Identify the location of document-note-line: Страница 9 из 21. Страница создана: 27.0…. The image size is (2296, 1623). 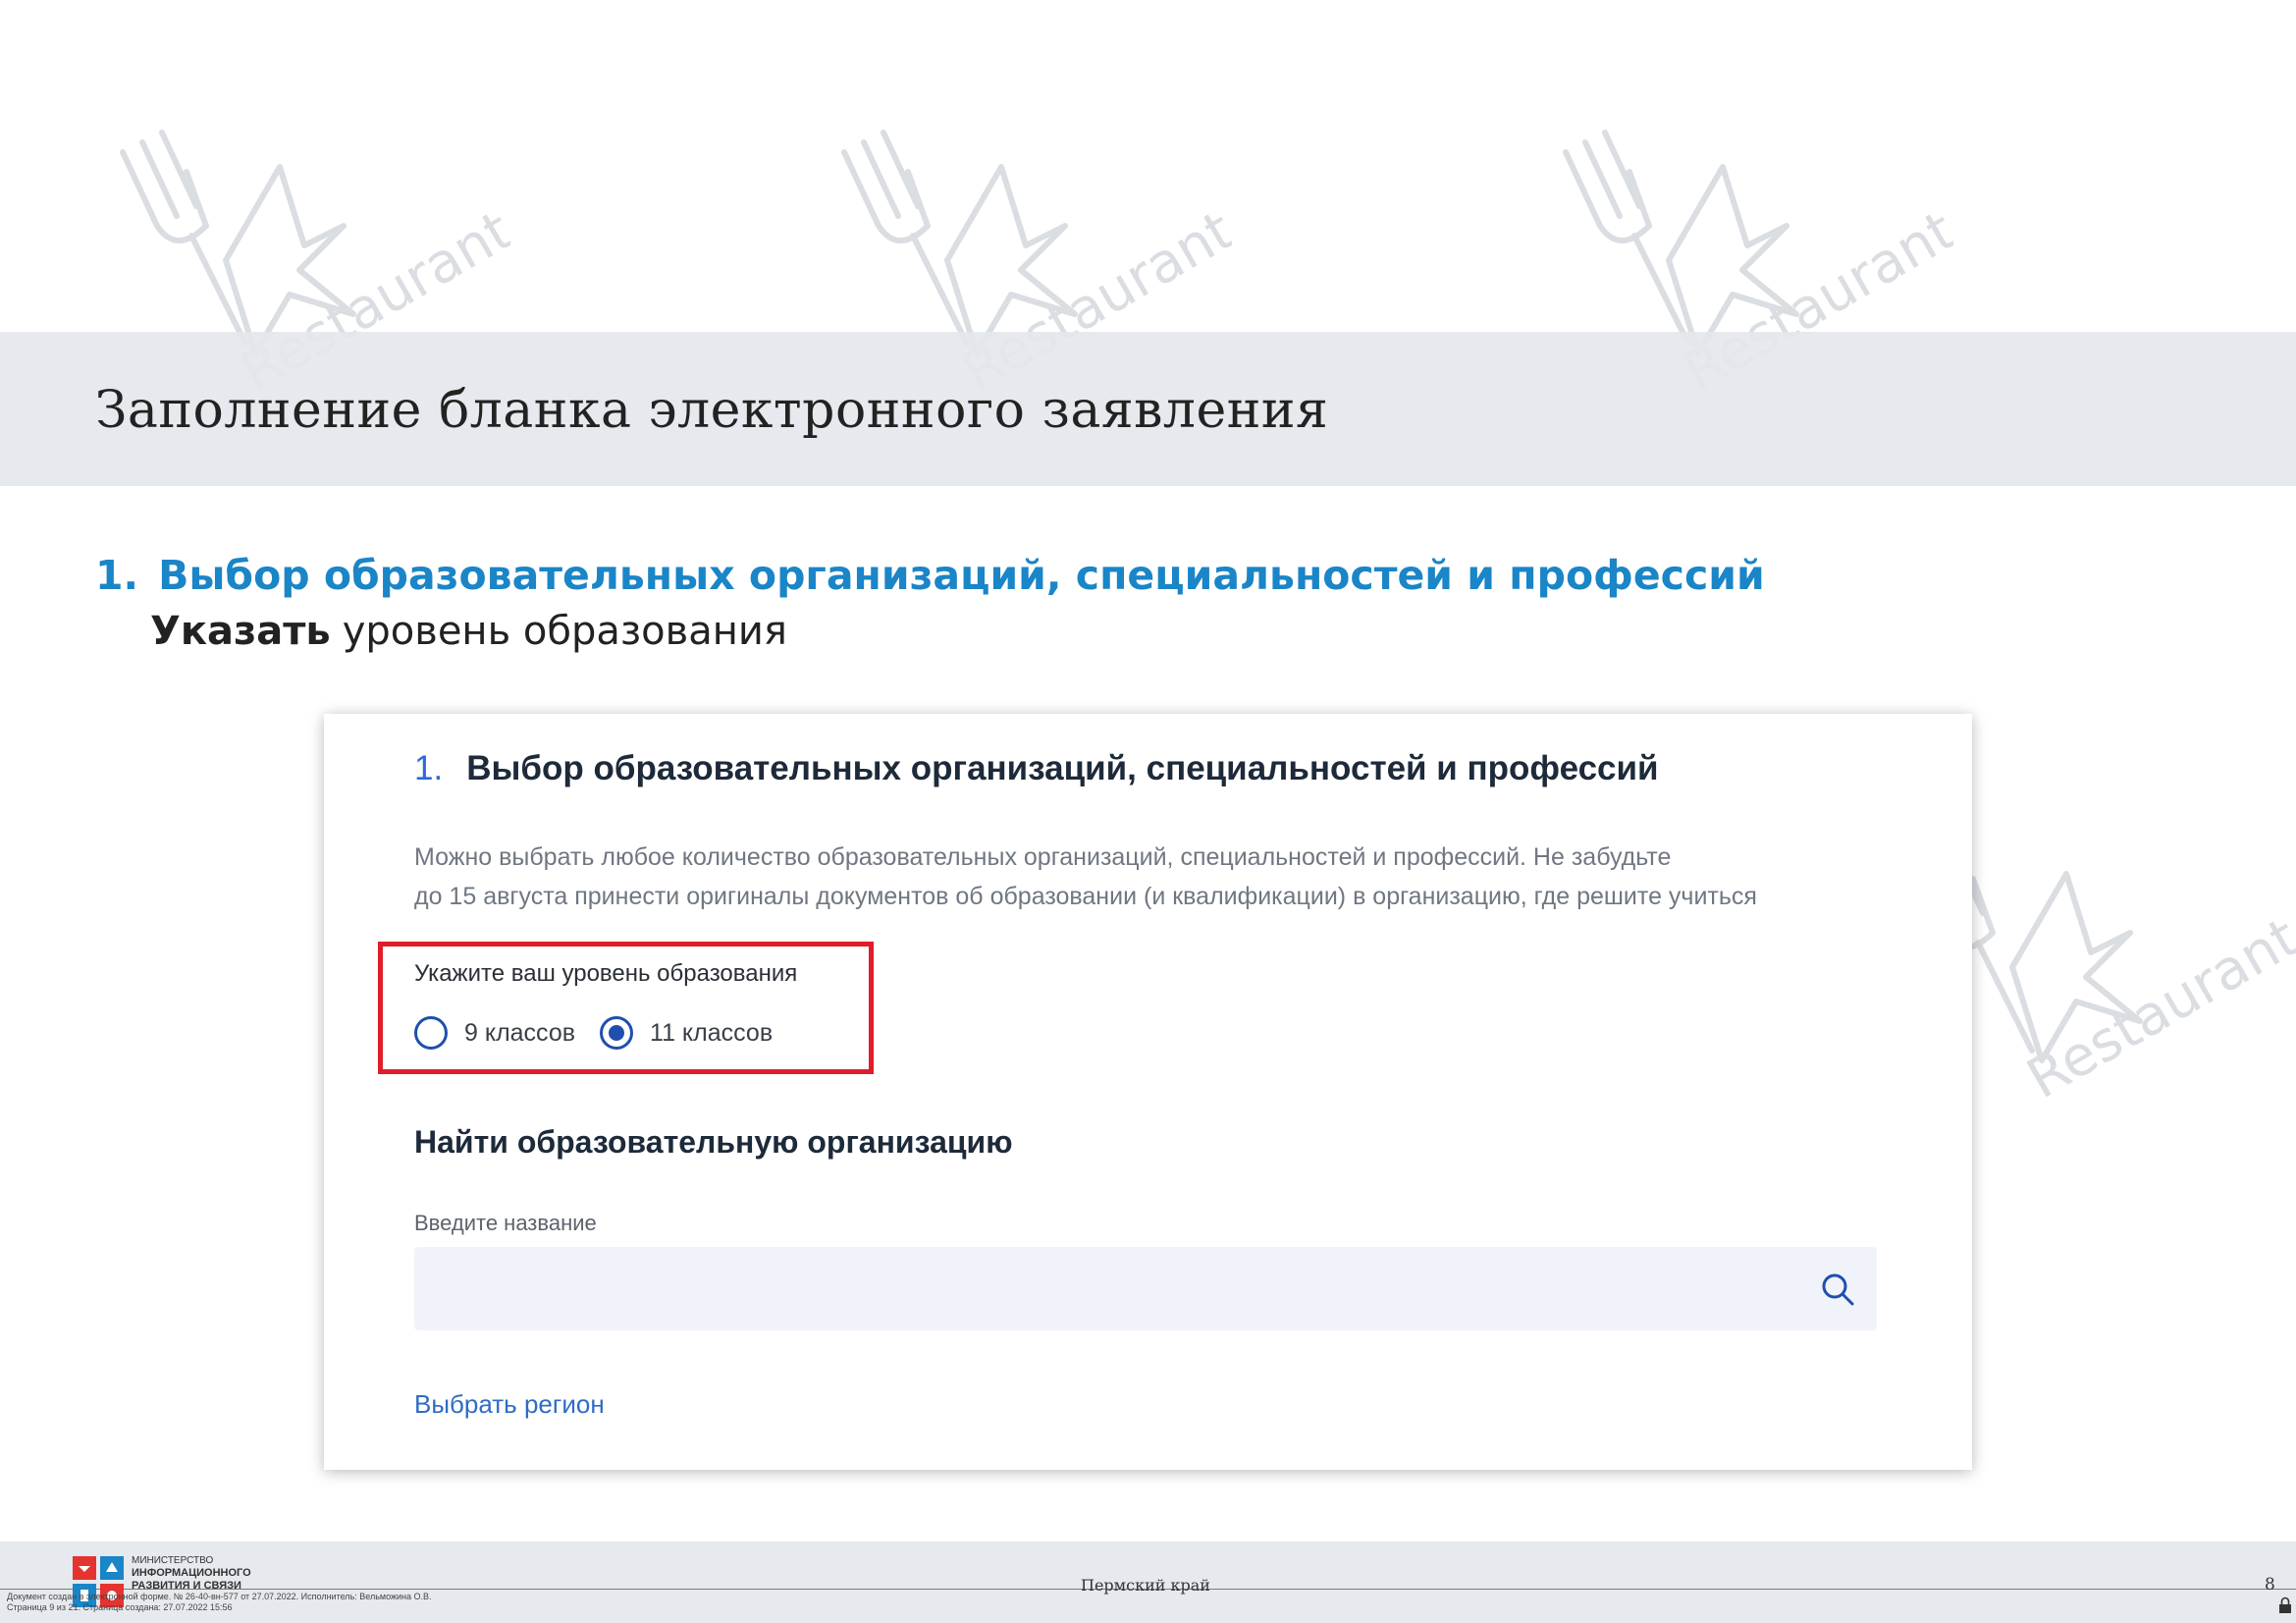
(120, 1607).